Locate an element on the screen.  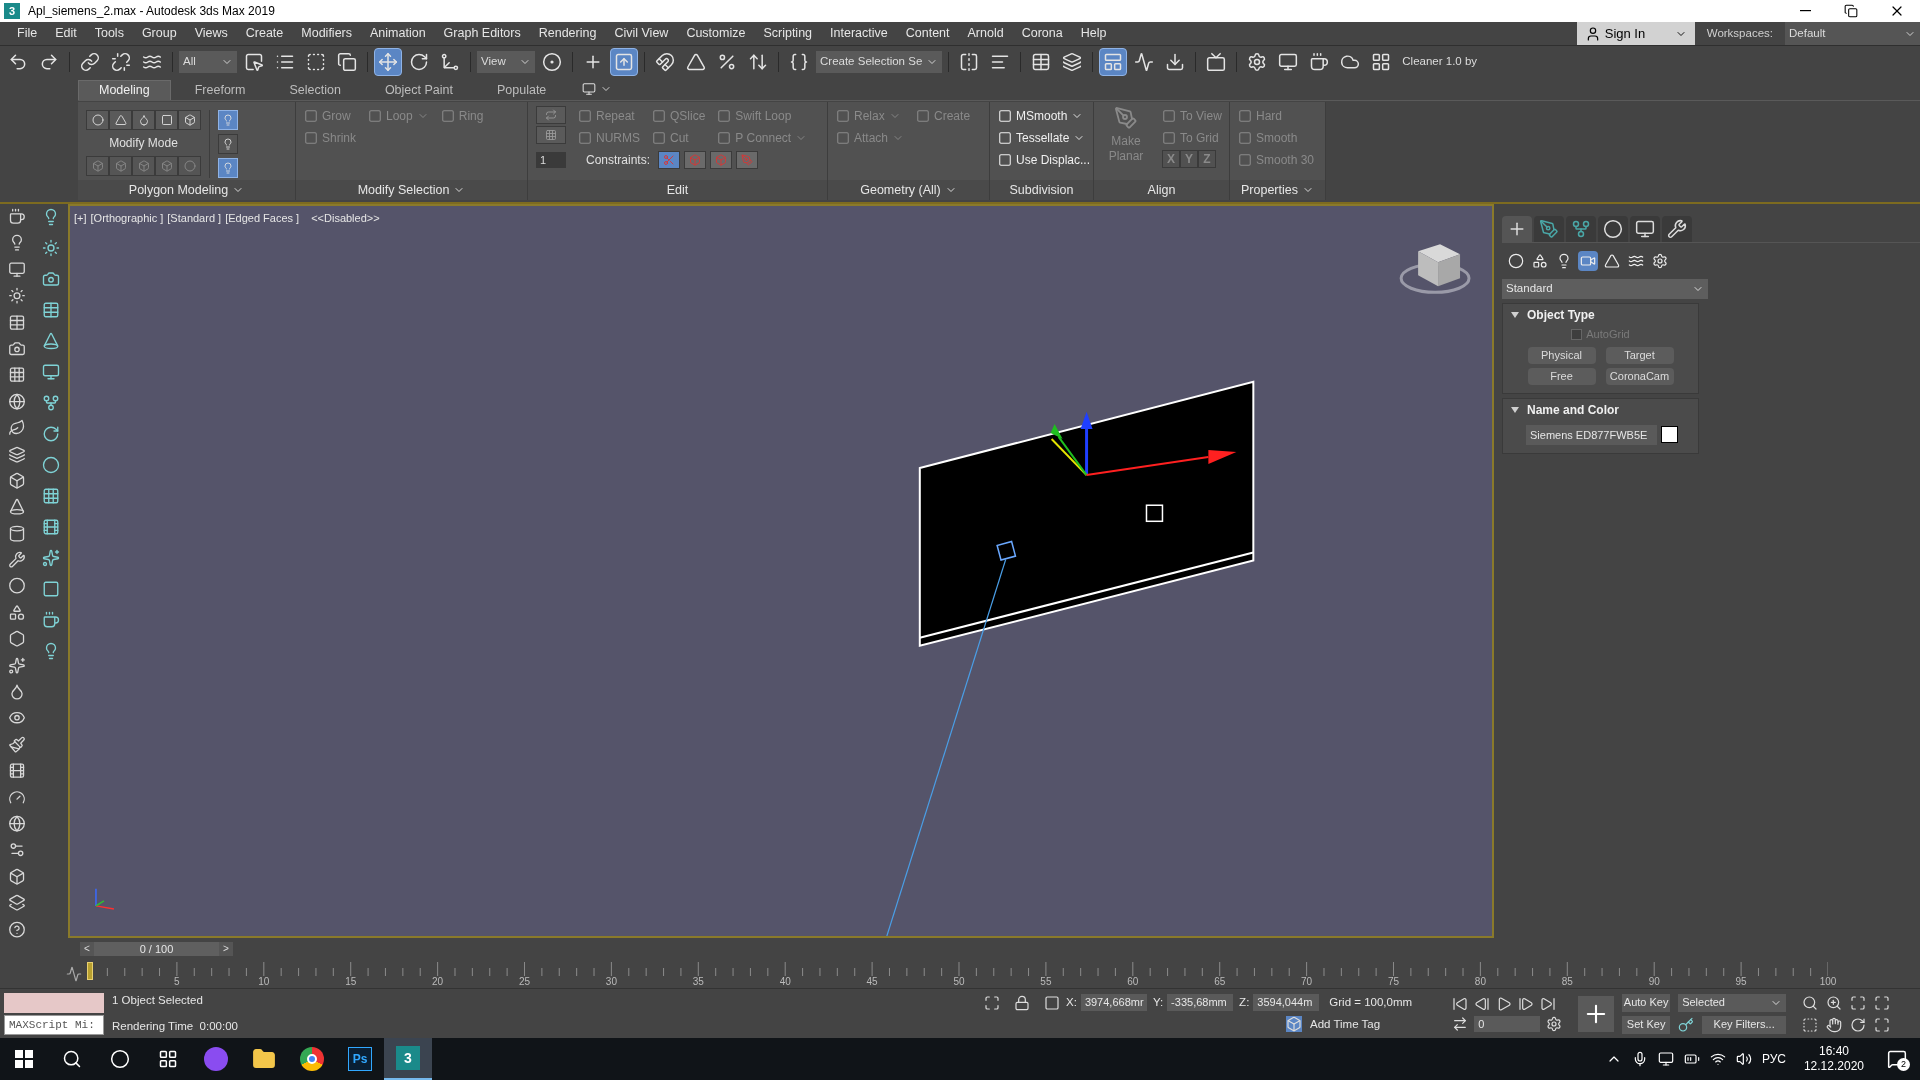
frame-spinner: 0 is located at coordinates (1507, 1023).